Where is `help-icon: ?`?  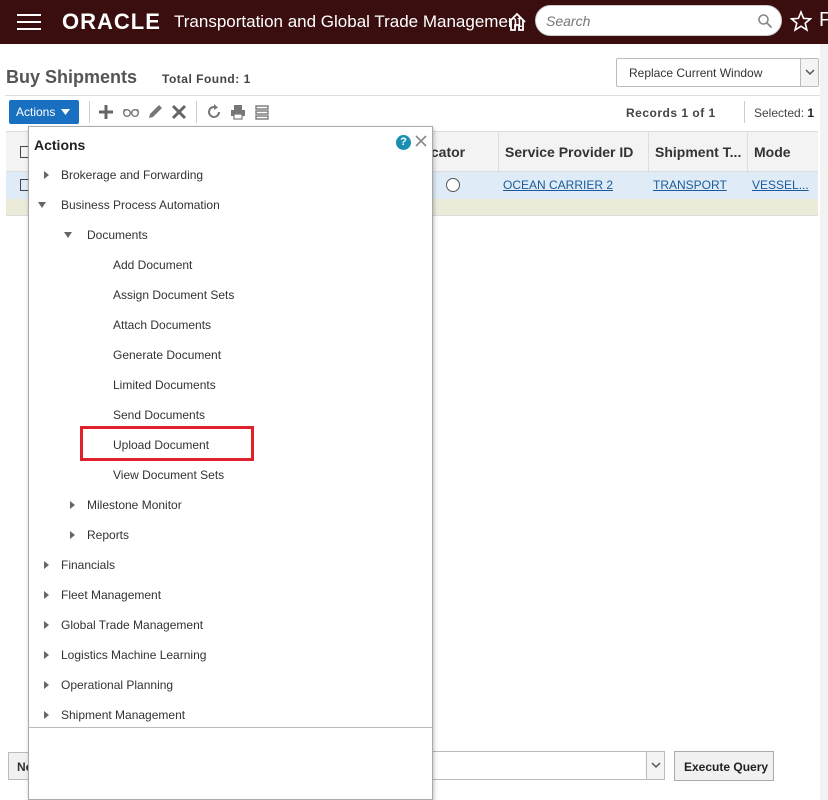 help-icon: ? is located at coordinates (403, 142).